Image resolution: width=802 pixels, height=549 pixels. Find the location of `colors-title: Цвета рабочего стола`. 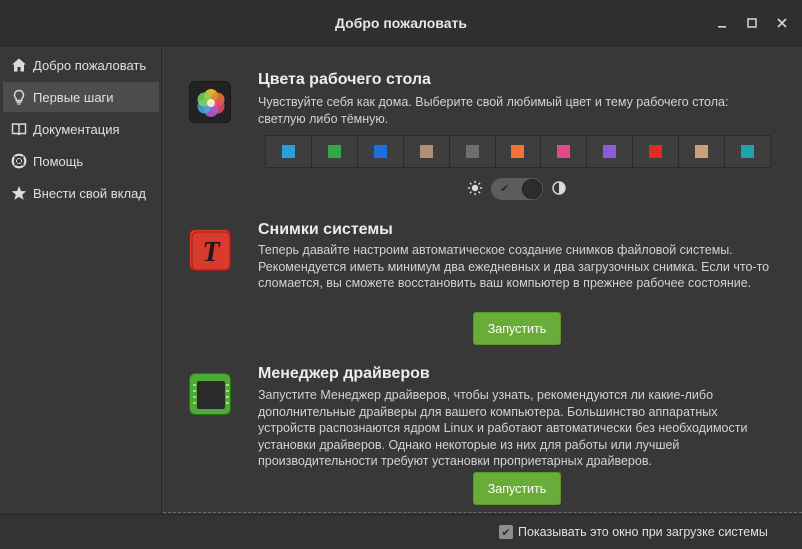

colors-title: Цвета рабочего стола is located at coordinates (344, 79).